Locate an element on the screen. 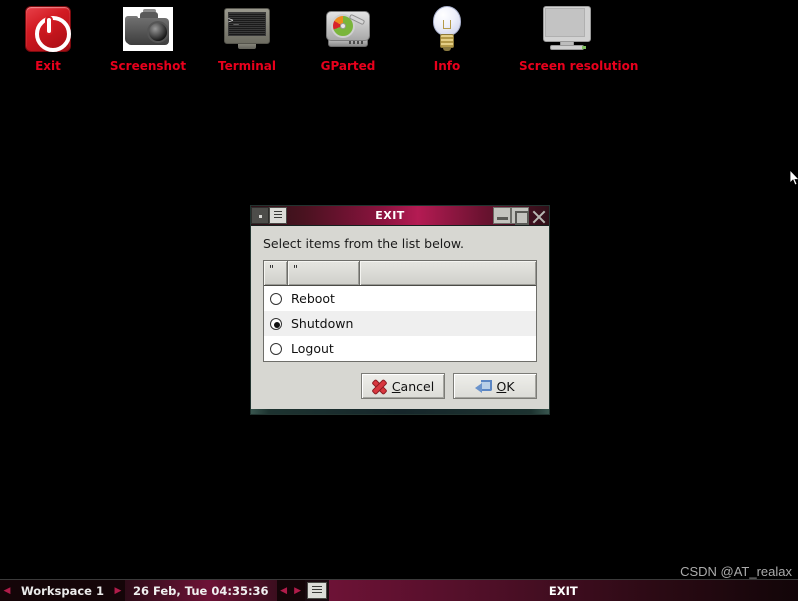  window-list-icon is located at coordinates (316, 590).